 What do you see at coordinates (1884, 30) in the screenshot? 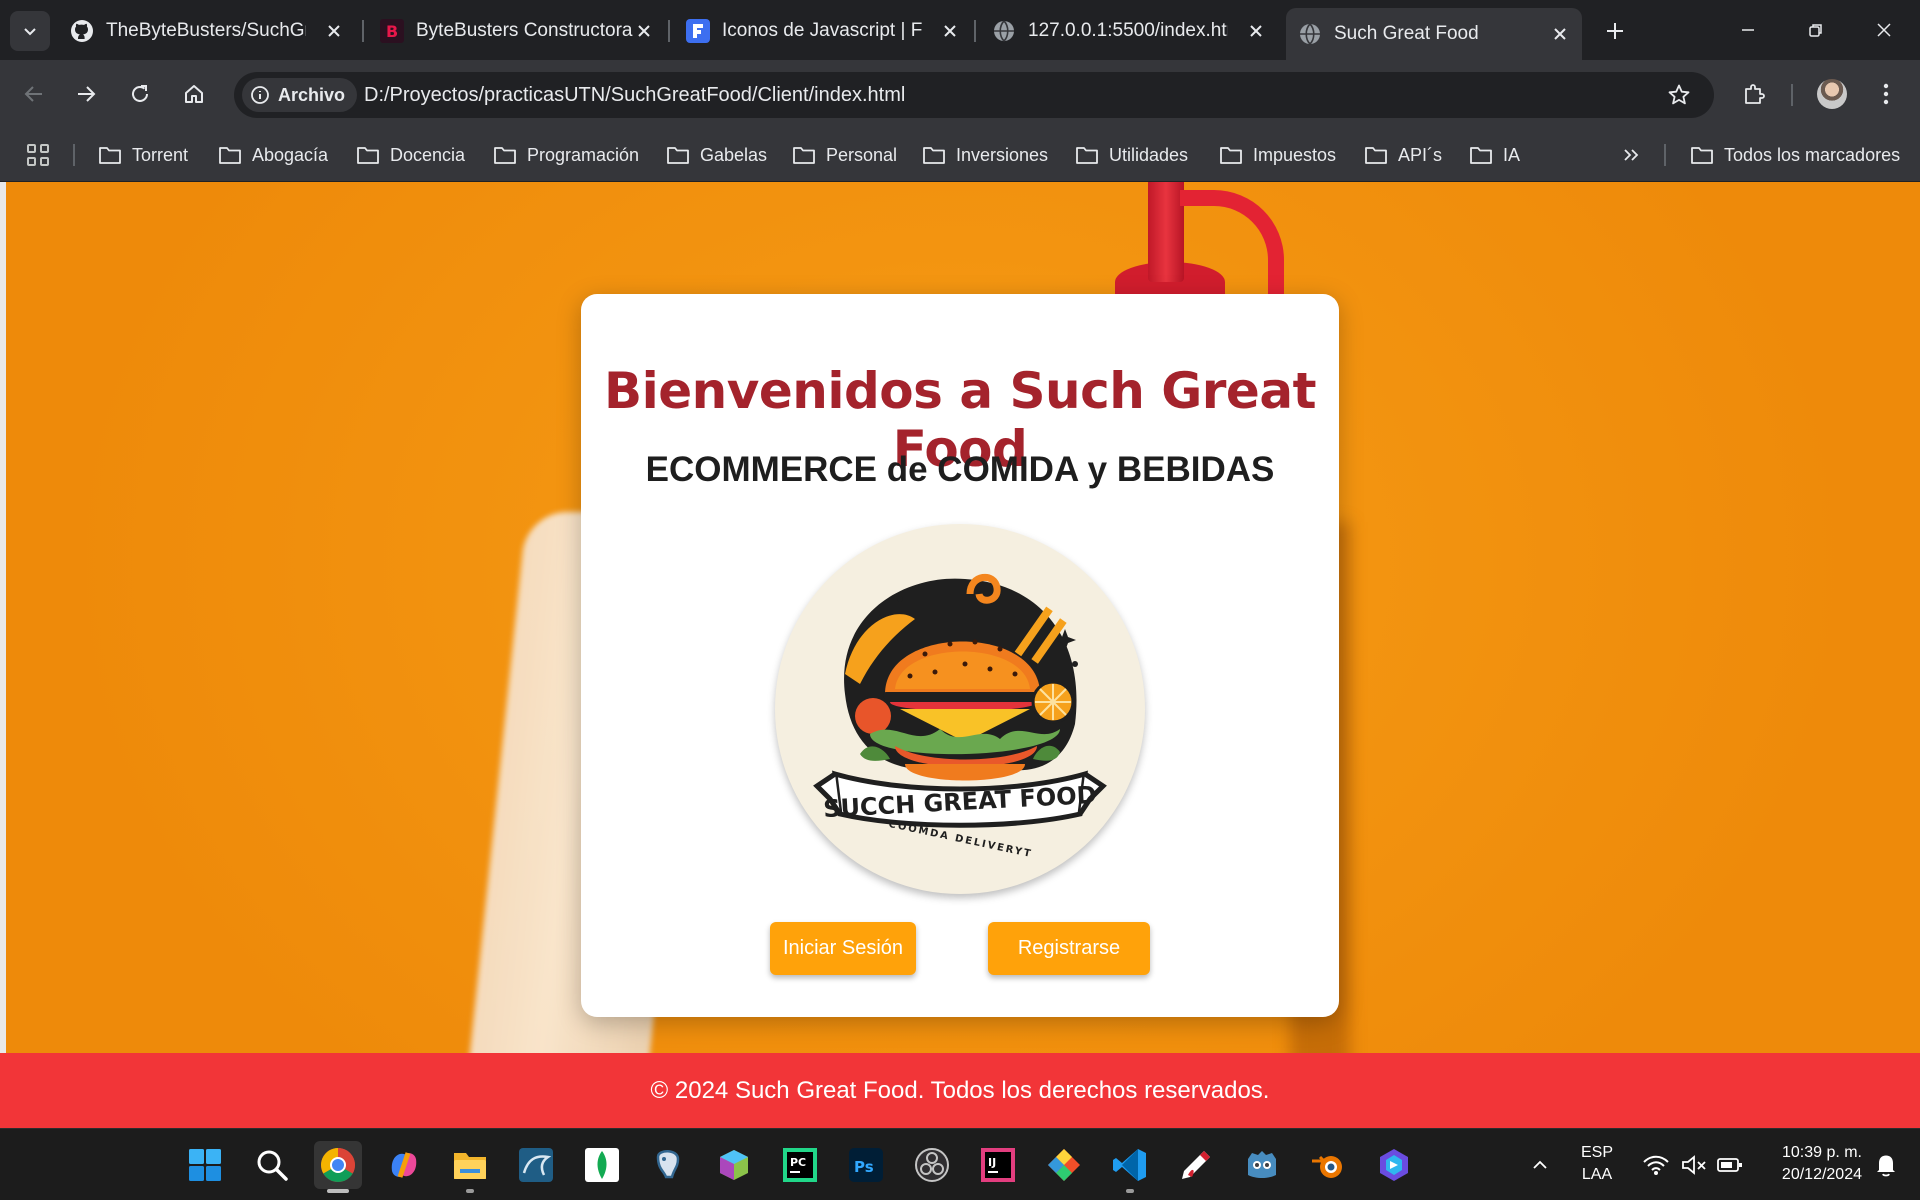
I see `close-window-button` at bounding box center [1884, 30].